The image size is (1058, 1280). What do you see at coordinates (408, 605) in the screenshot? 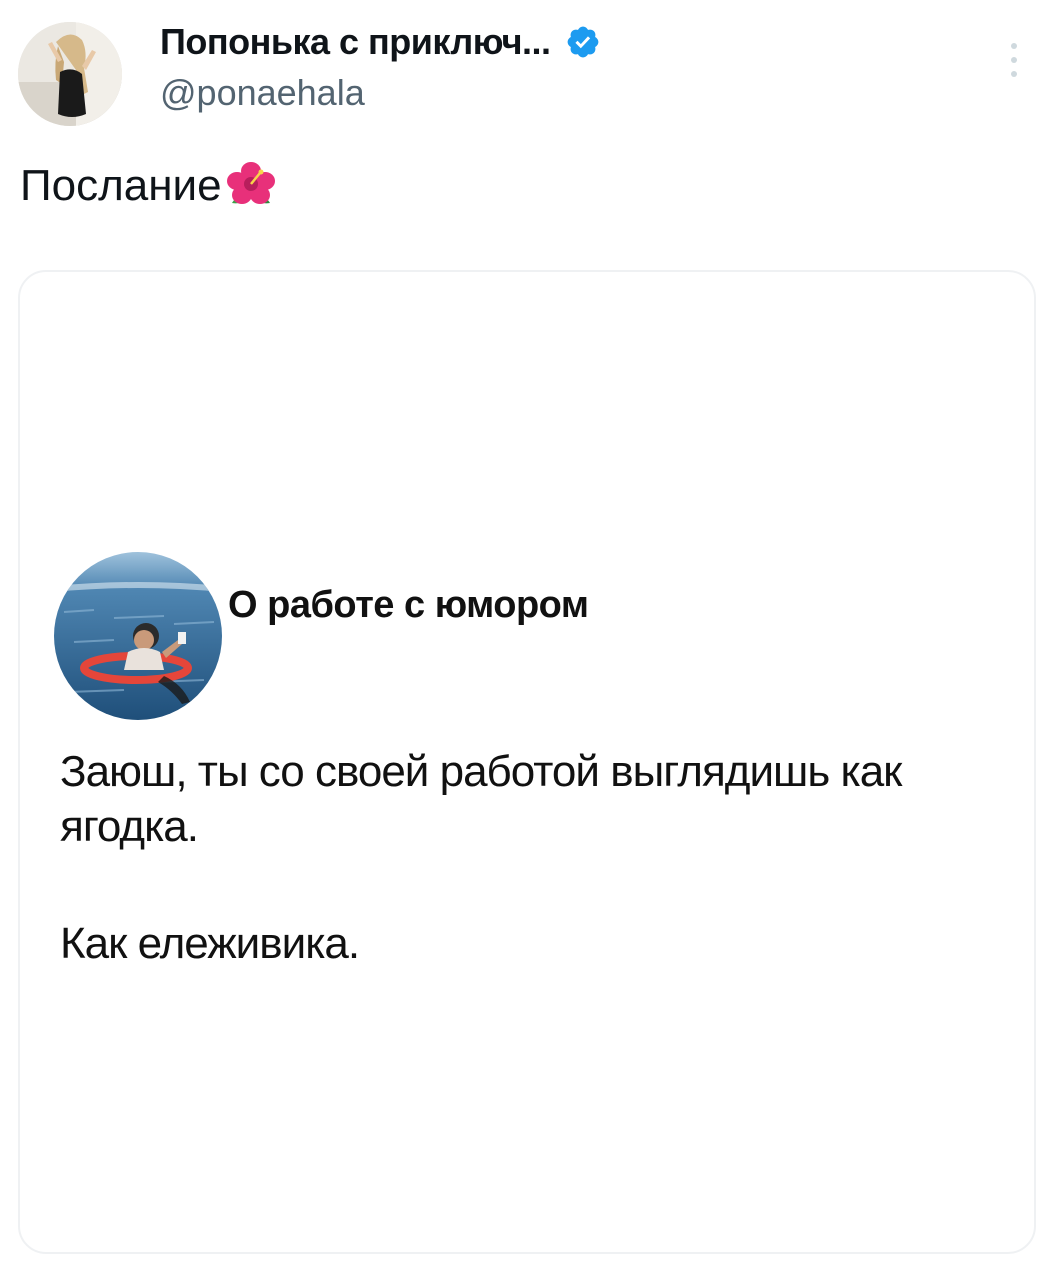
I see `inner-post-title: О работе с юмором` at bounding box center [408, 605].